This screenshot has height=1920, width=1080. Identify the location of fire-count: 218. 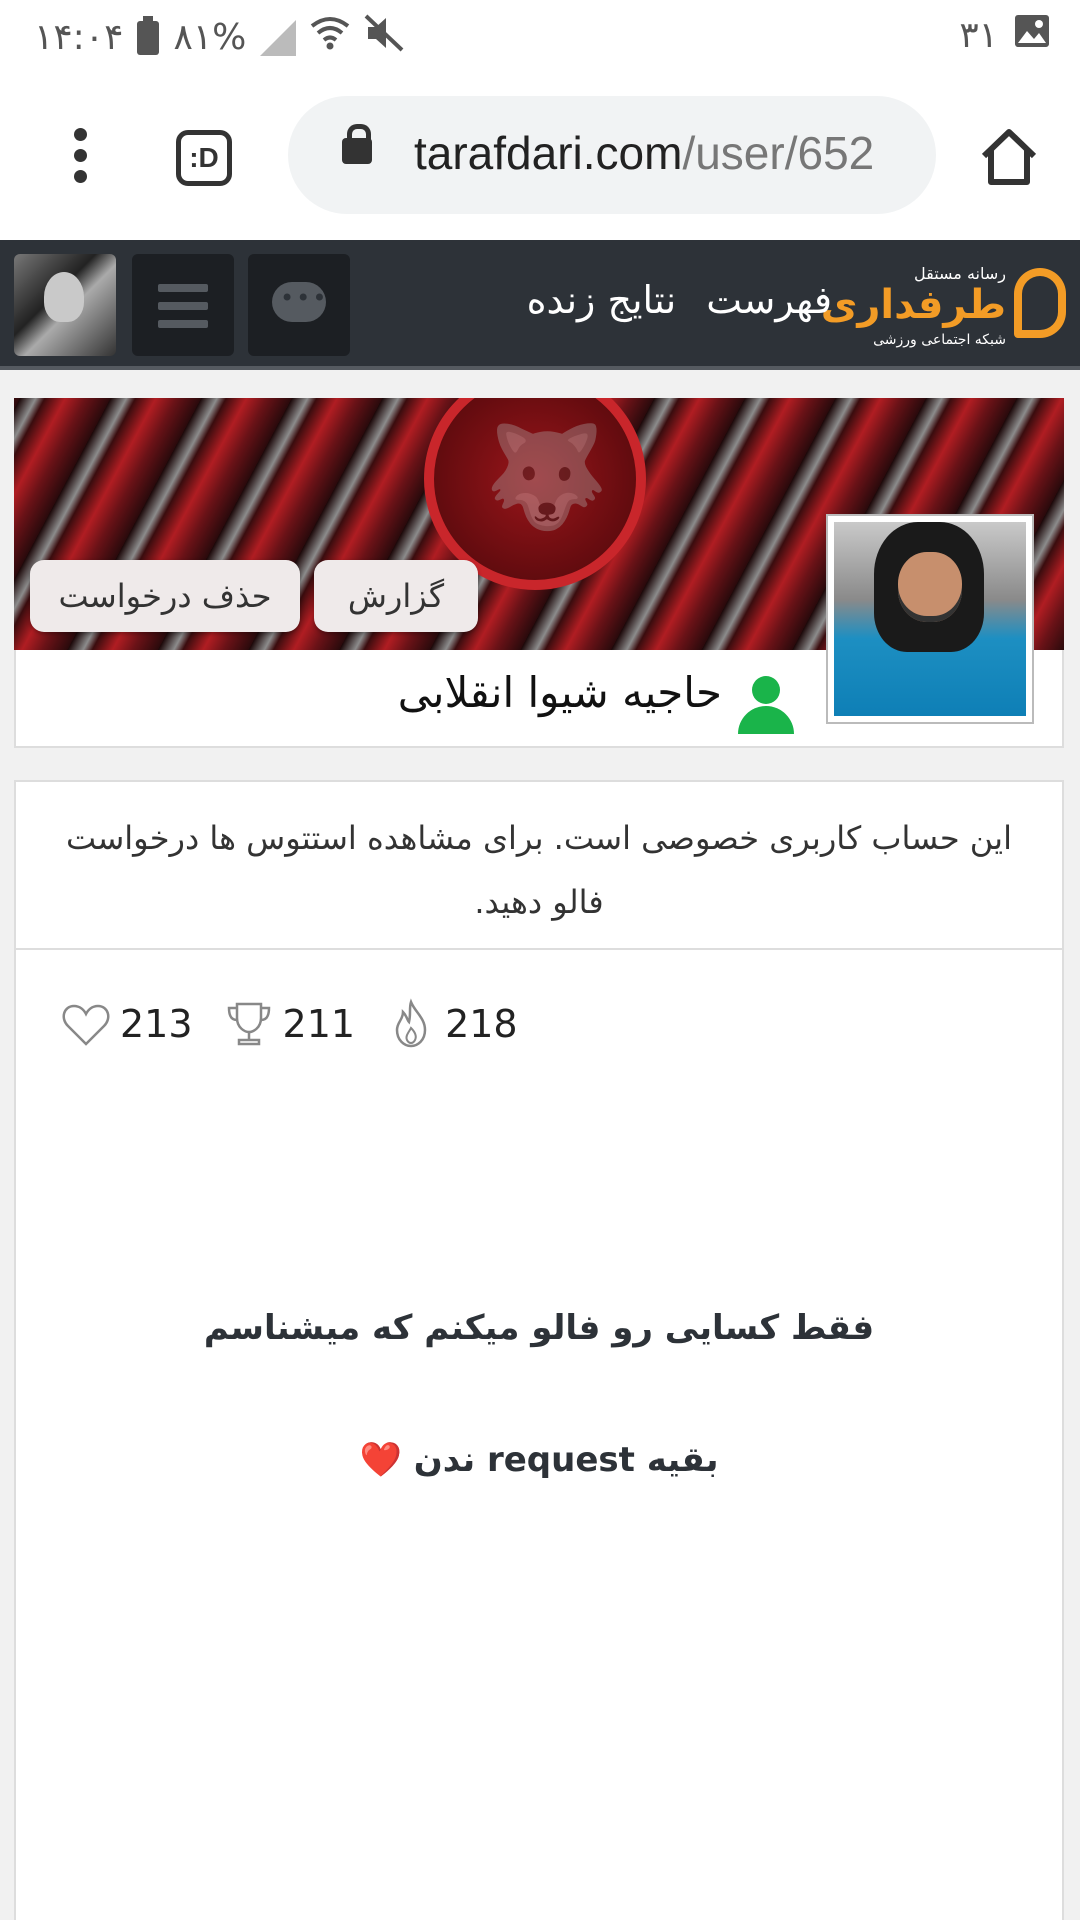
(481, 1024).